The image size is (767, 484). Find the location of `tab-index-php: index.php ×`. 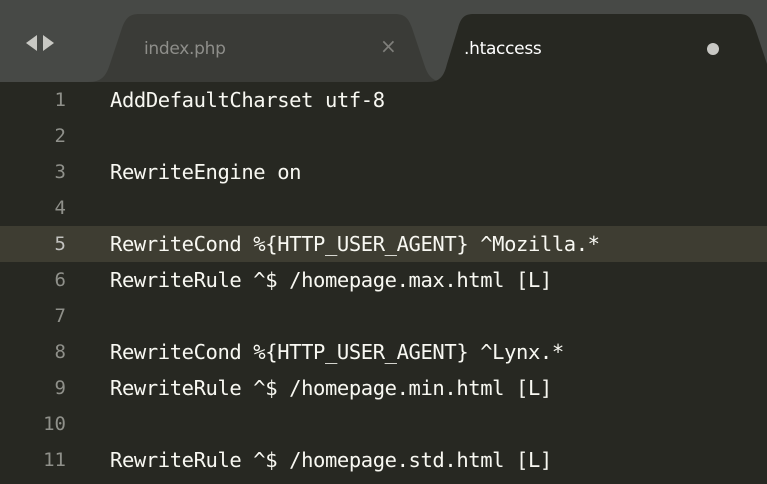

tab-index-php: index.php × is located at coordinates (267, 48).